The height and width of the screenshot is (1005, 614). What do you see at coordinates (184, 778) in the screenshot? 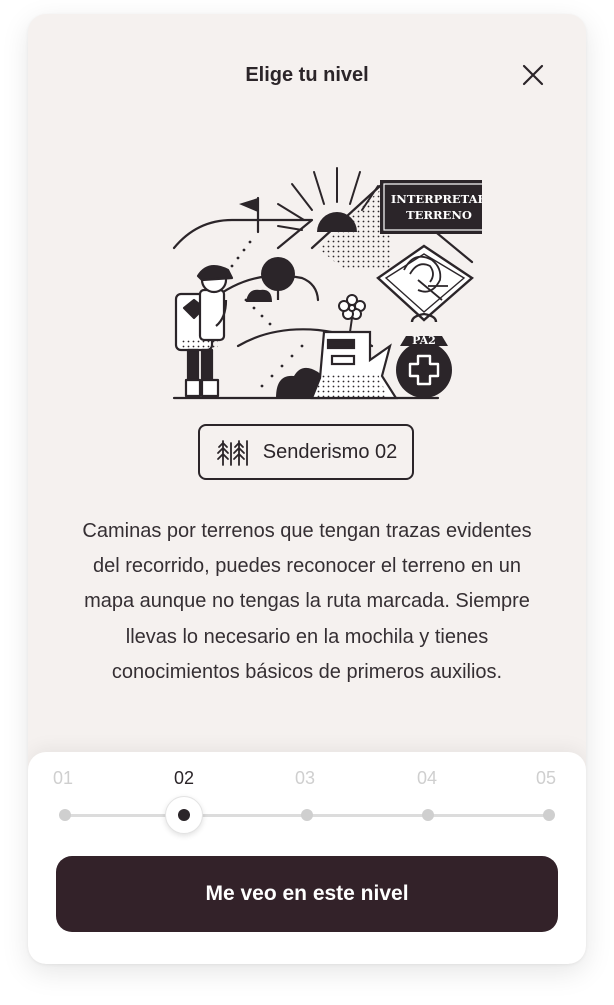
I see `level-label-02: 02` at bounding box center [184, 778].